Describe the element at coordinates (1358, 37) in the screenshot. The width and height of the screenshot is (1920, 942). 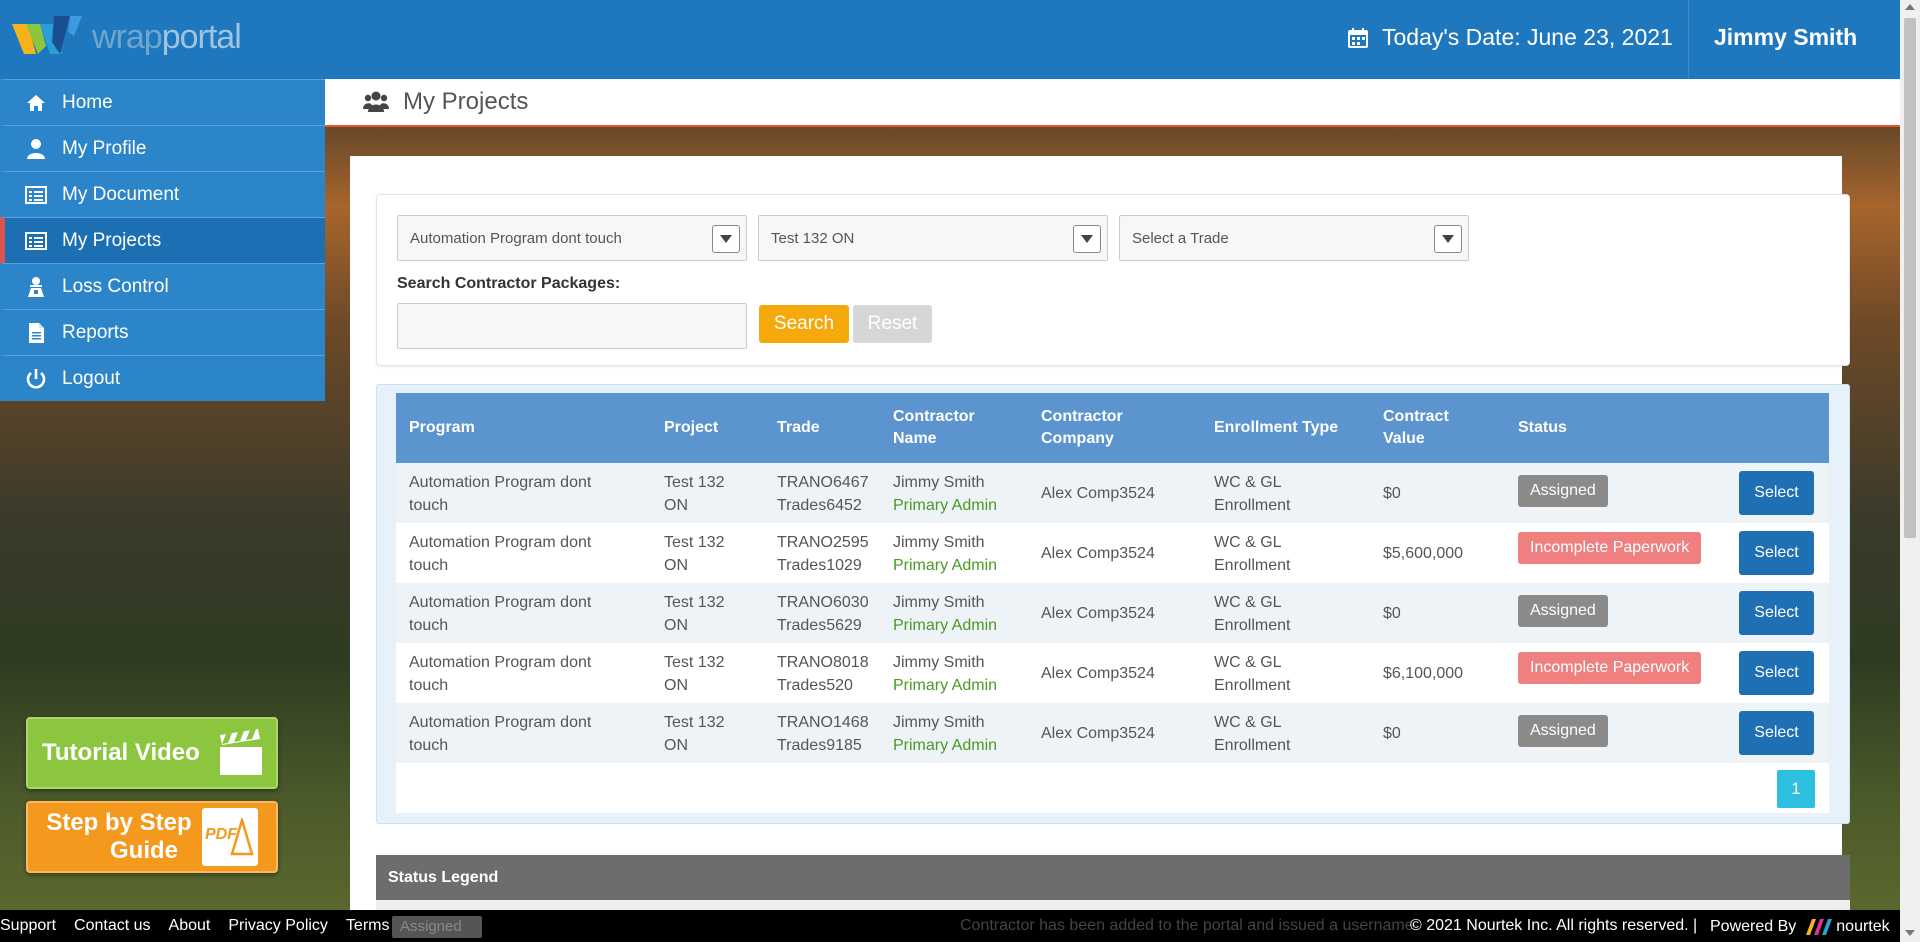
I see `calendar-icon` at that location.